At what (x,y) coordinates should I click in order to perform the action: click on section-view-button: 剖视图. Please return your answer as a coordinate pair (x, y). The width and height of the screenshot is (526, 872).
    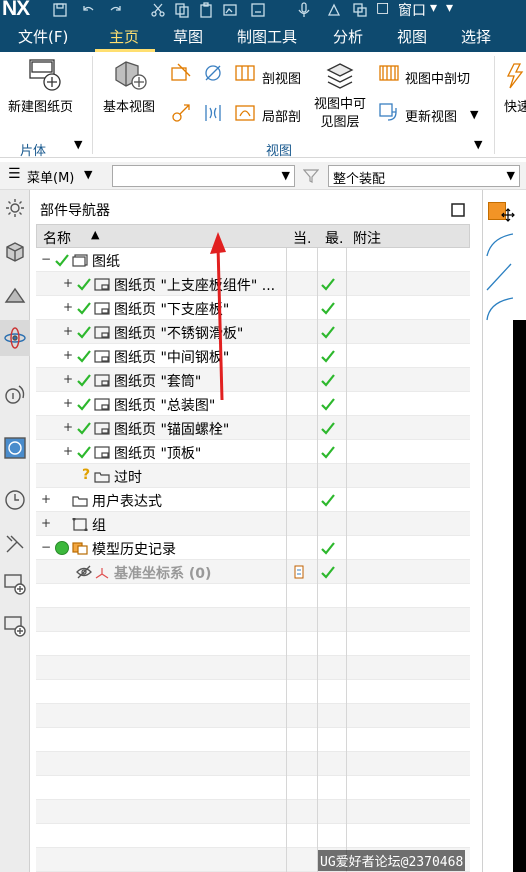
    Looking at the image, I should click on (281, 77).